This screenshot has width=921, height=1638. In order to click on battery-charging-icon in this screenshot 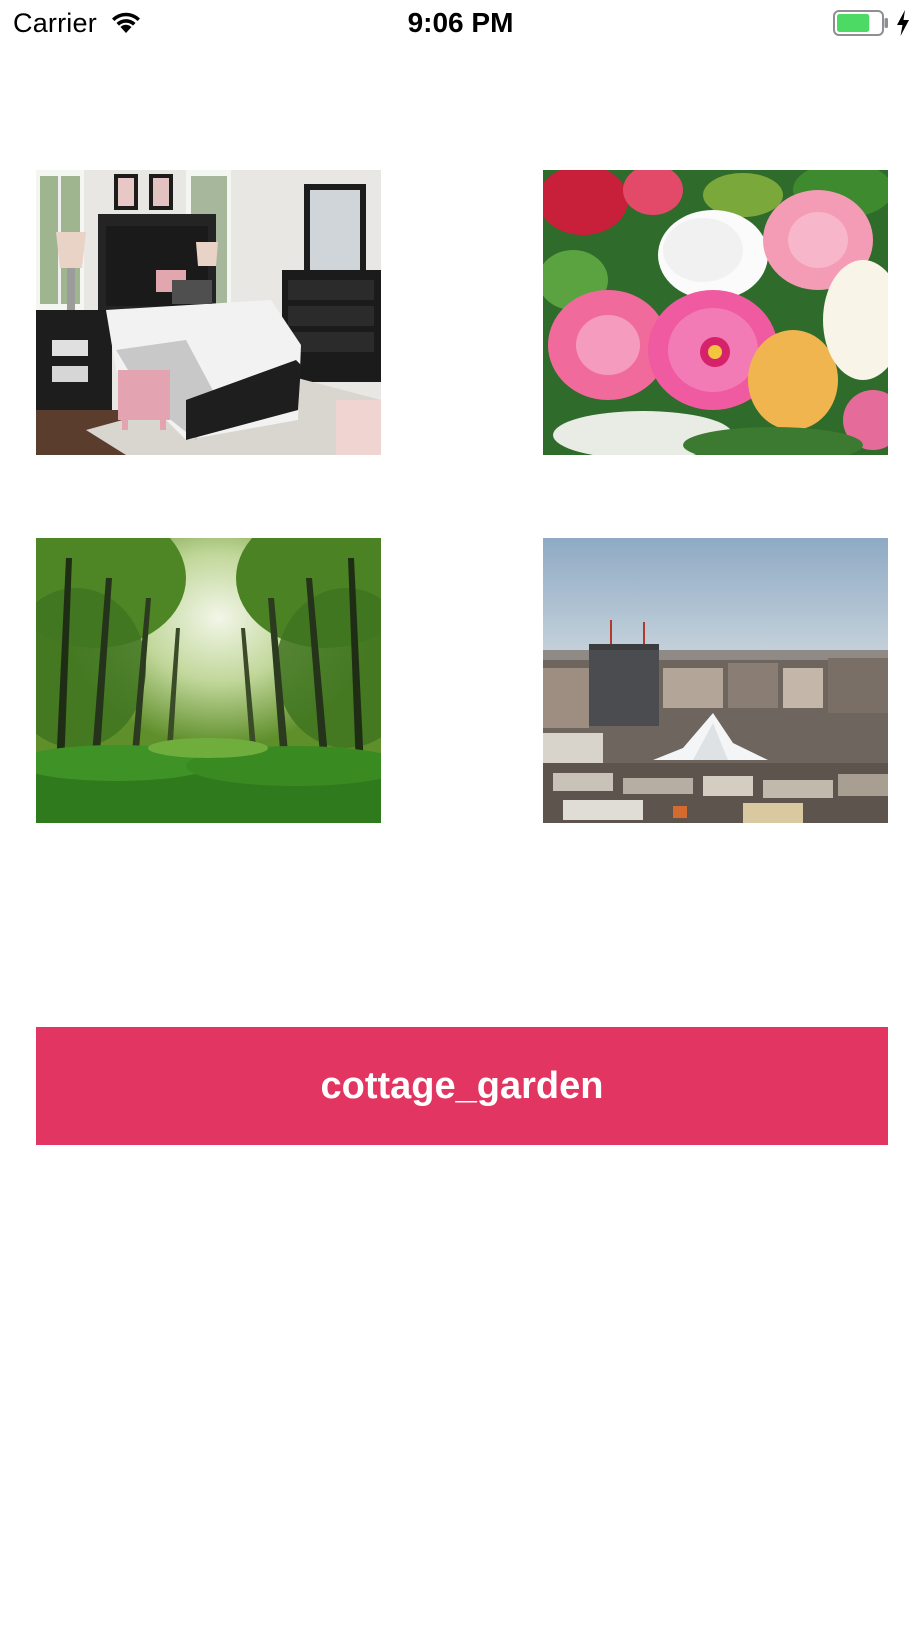, I will do `click(860, 23)`.